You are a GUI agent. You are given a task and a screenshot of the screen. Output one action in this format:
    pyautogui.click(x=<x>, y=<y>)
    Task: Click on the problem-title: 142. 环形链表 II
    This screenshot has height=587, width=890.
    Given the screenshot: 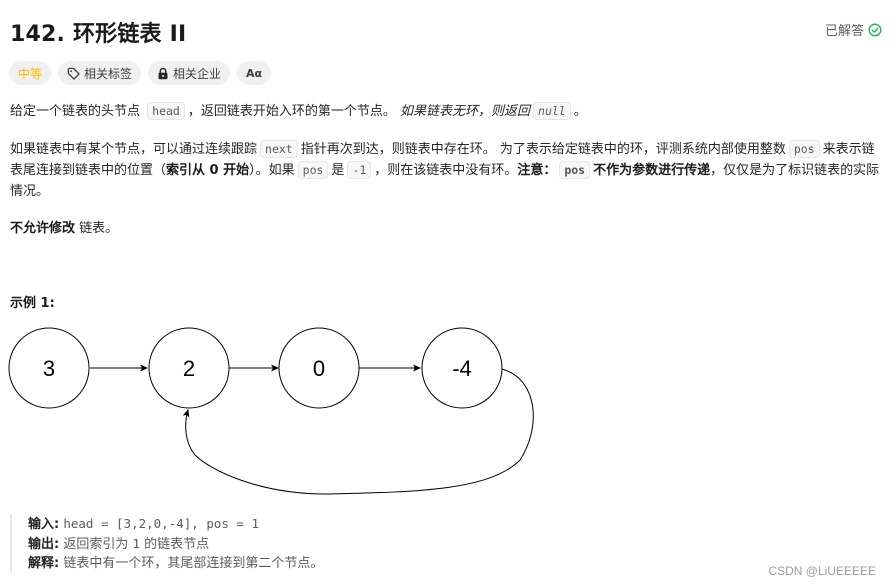 What is the action you would take?
    pyautogui.click(x=98, y=34)
    